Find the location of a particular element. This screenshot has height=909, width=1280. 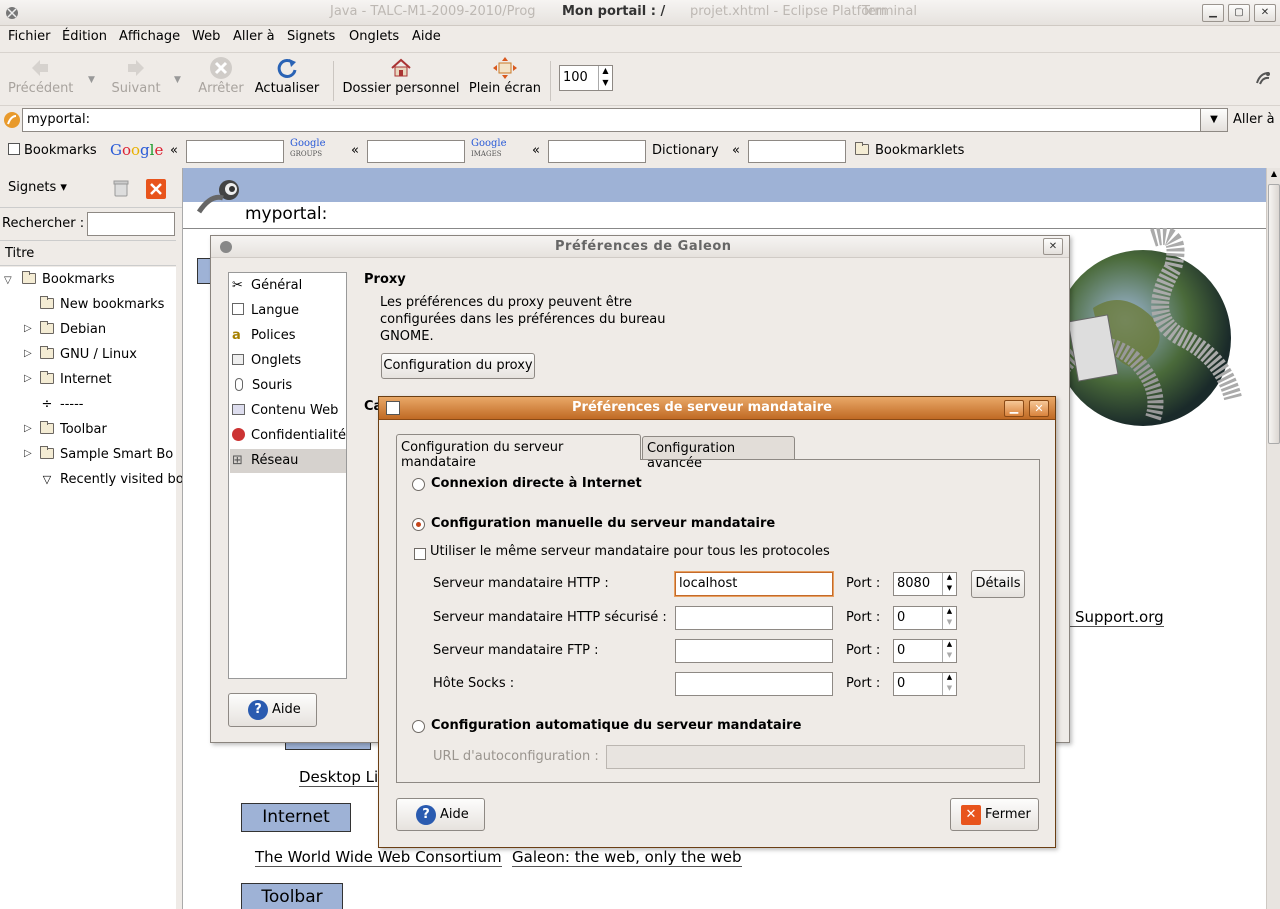

google-images-logo: Google IMAGES is located at coordinates (489, 149).